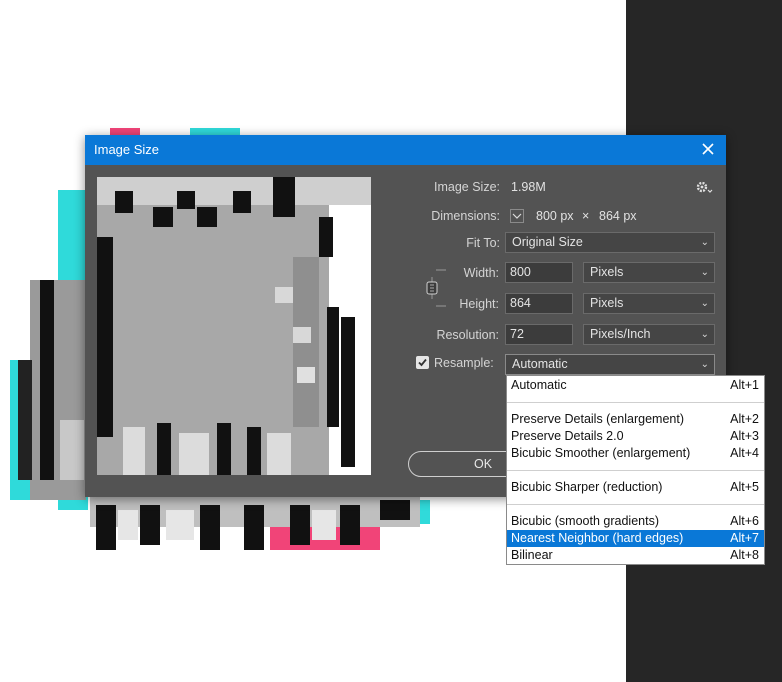  Describe the element at coordinates (610, 364) in the screenshot. I see `resample-select: Automatic ⌄` at that location.